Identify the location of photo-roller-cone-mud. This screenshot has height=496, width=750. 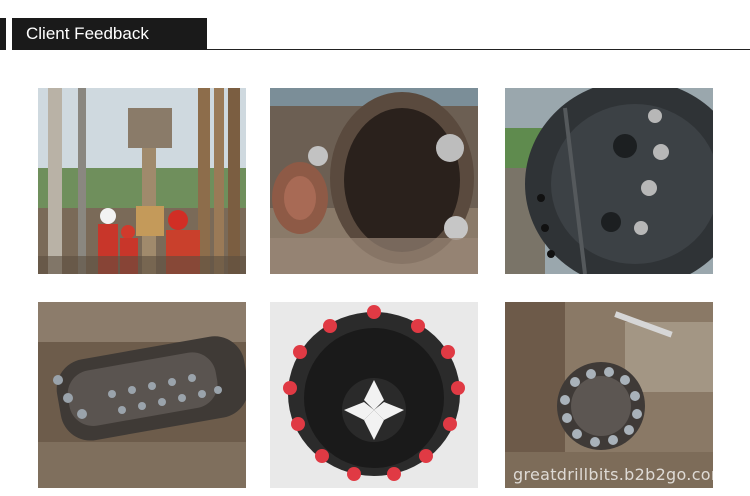
(142, 395).